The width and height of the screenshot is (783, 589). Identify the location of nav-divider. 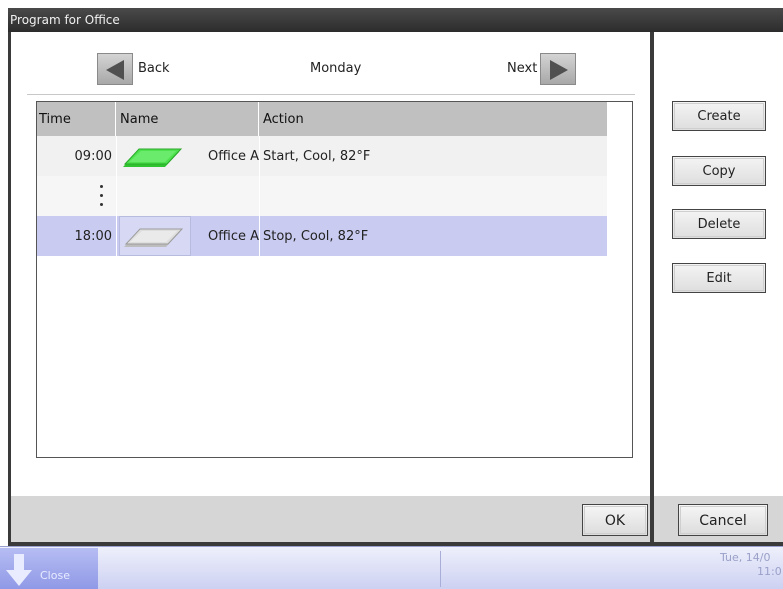
(331, 94).